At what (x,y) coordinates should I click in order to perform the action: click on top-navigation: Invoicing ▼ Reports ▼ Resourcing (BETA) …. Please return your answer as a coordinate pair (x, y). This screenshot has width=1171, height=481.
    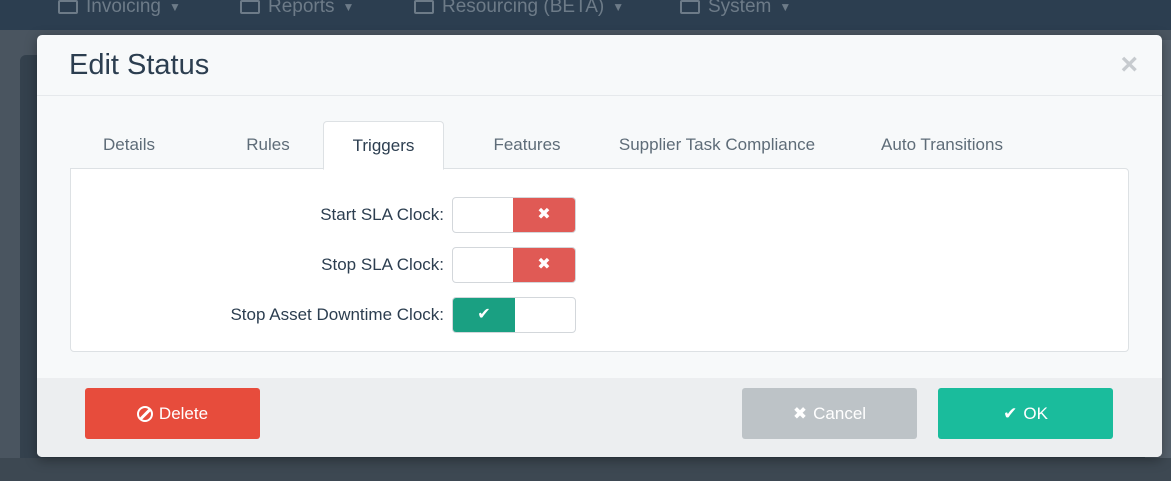
    Looking at the image, I should click on (585, 15).